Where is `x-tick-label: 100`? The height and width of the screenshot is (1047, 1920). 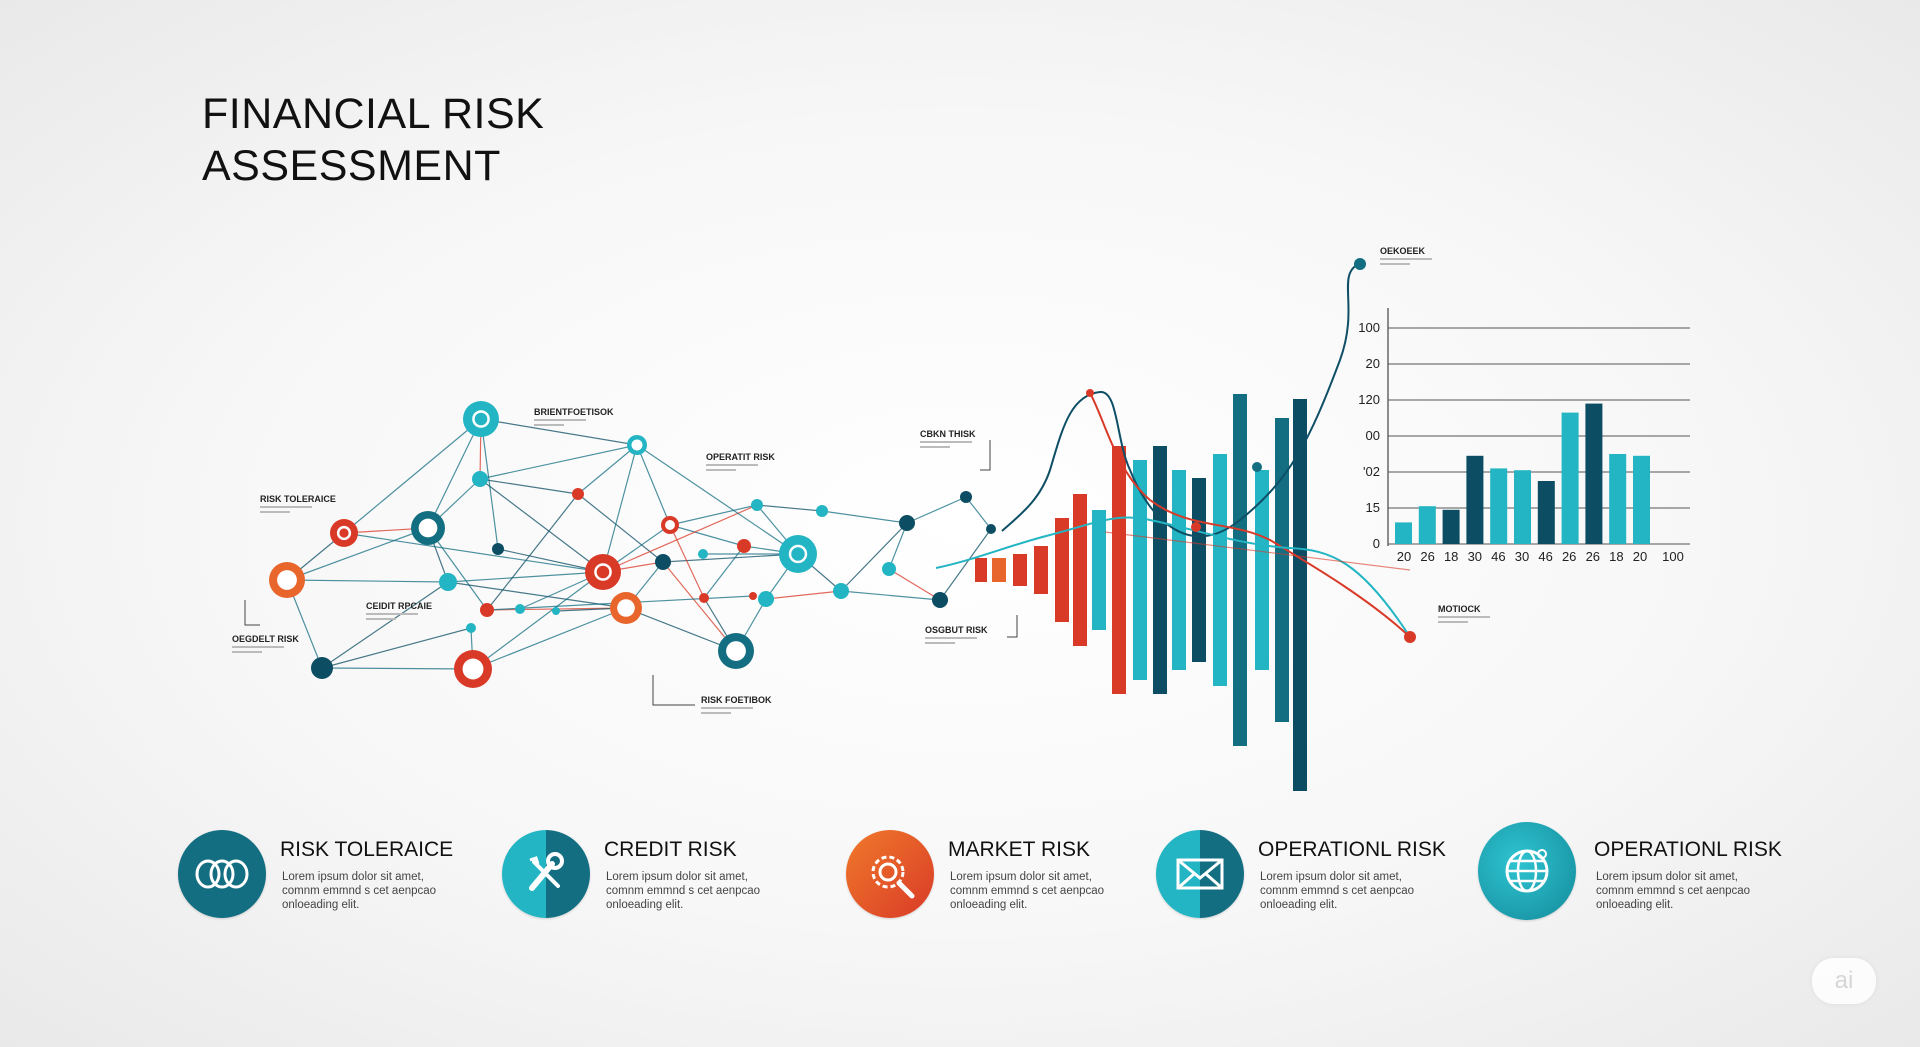 x-tick-label: 100 is located at coordinates (1673, 556).